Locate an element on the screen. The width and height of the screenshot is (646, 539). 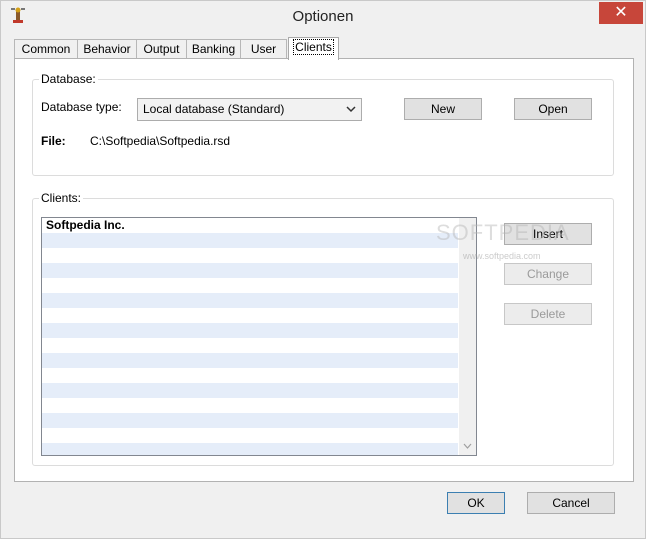
tab-output: Output is located at coordinates (161, 49).